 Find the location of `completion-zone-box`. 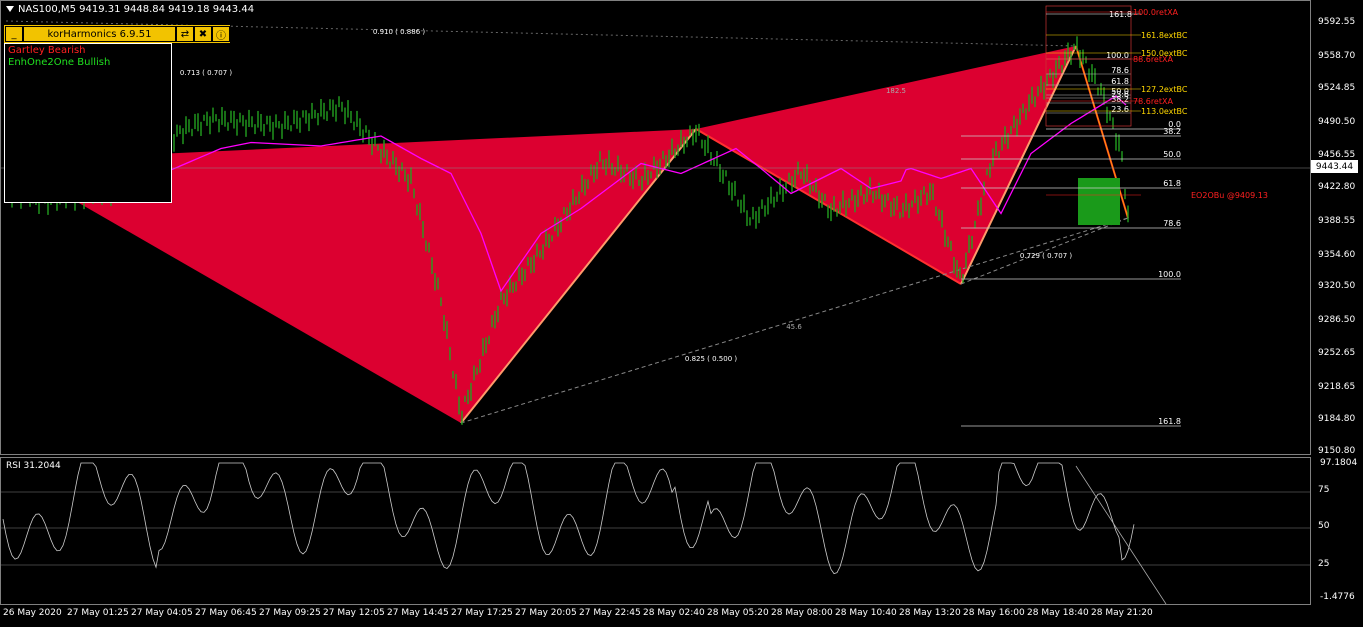

completion-zone-box is located at coordinates (1099, 201).